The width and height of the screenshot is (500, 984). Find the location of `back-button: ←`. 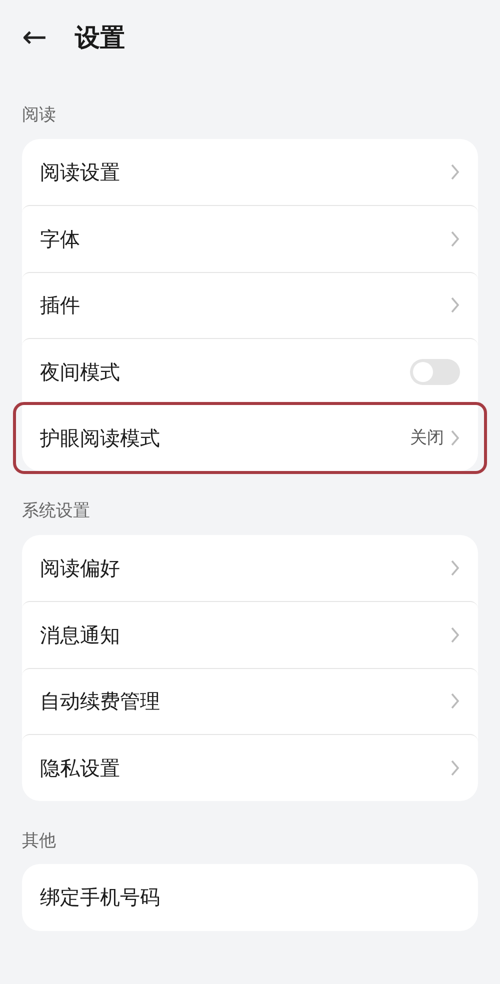

back-button: ← is located at coordinates (35, 37).